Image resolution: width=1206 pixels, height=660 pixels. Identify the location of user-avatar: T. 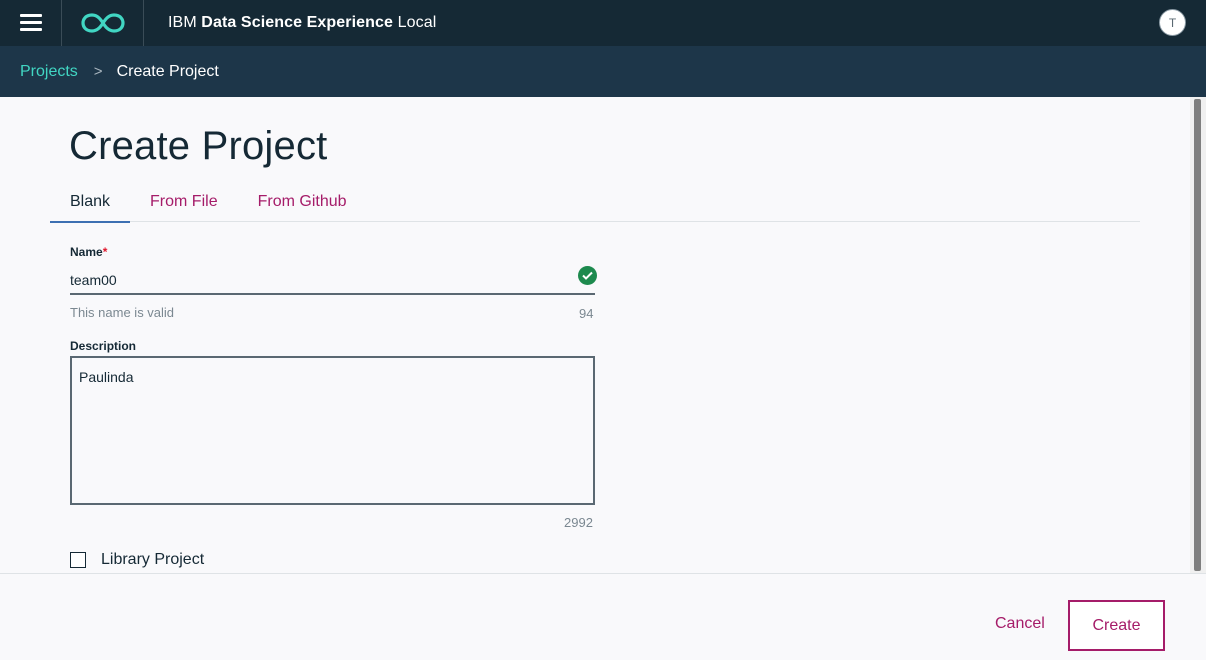
(1172, 22).